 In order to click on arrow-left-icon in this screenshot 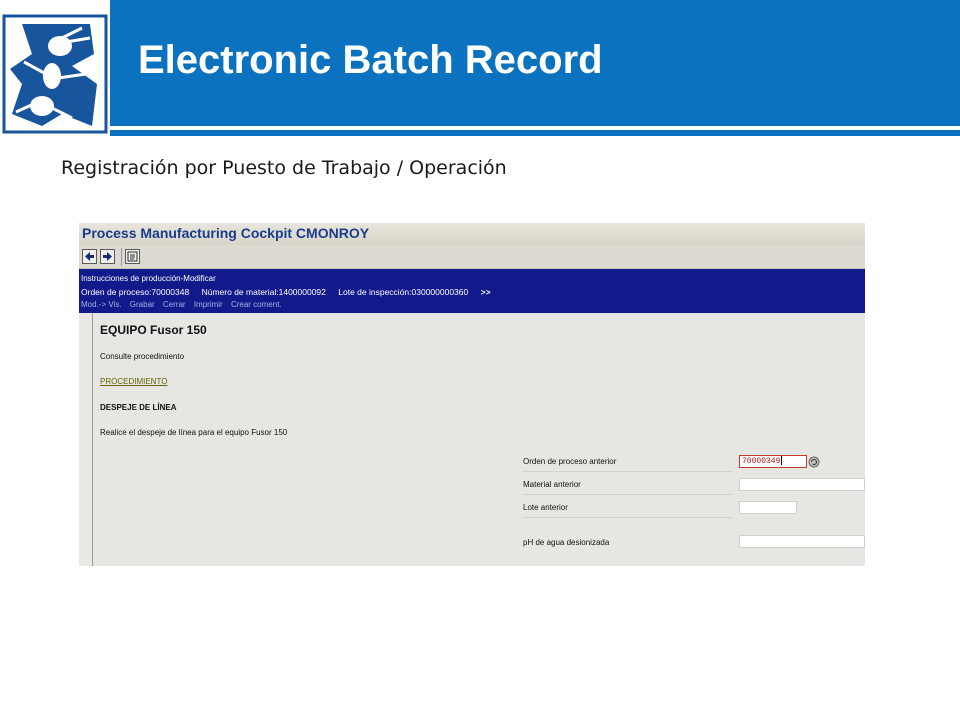, I will do `click(89, 256)`.